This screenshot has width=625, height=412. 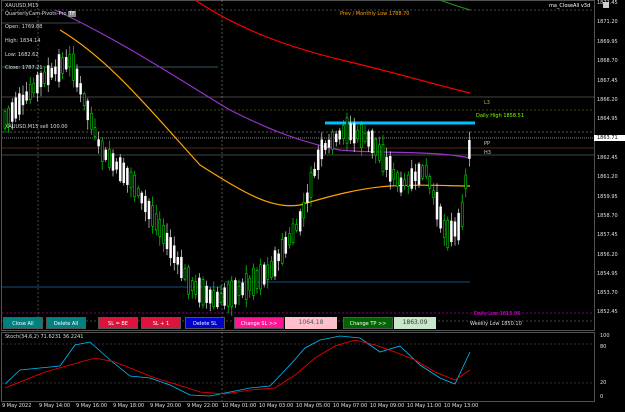 I want to click on change-sl-button: Change SL >>, so click(x=259, y=323).